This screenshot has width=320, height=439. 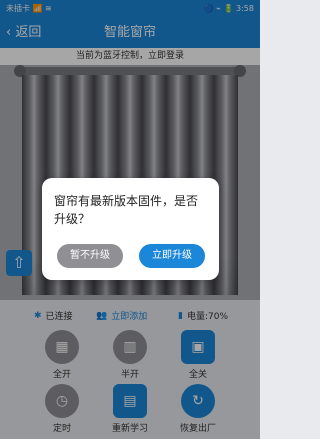 I want to click on upgrade-button: 立即升级, so click(x=172, y=256).